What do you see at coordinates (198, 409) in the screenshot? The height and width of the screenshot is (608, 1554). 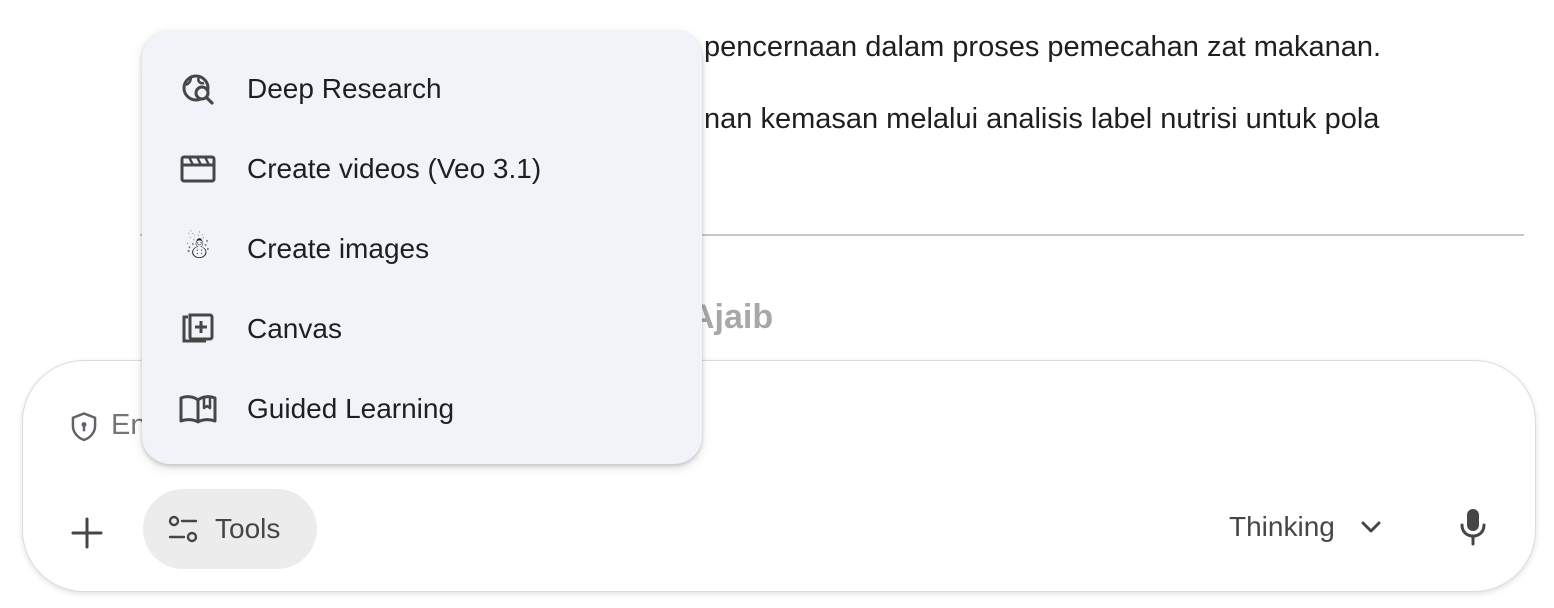 I see `open-book-icon` at bounding box center [198, 409].